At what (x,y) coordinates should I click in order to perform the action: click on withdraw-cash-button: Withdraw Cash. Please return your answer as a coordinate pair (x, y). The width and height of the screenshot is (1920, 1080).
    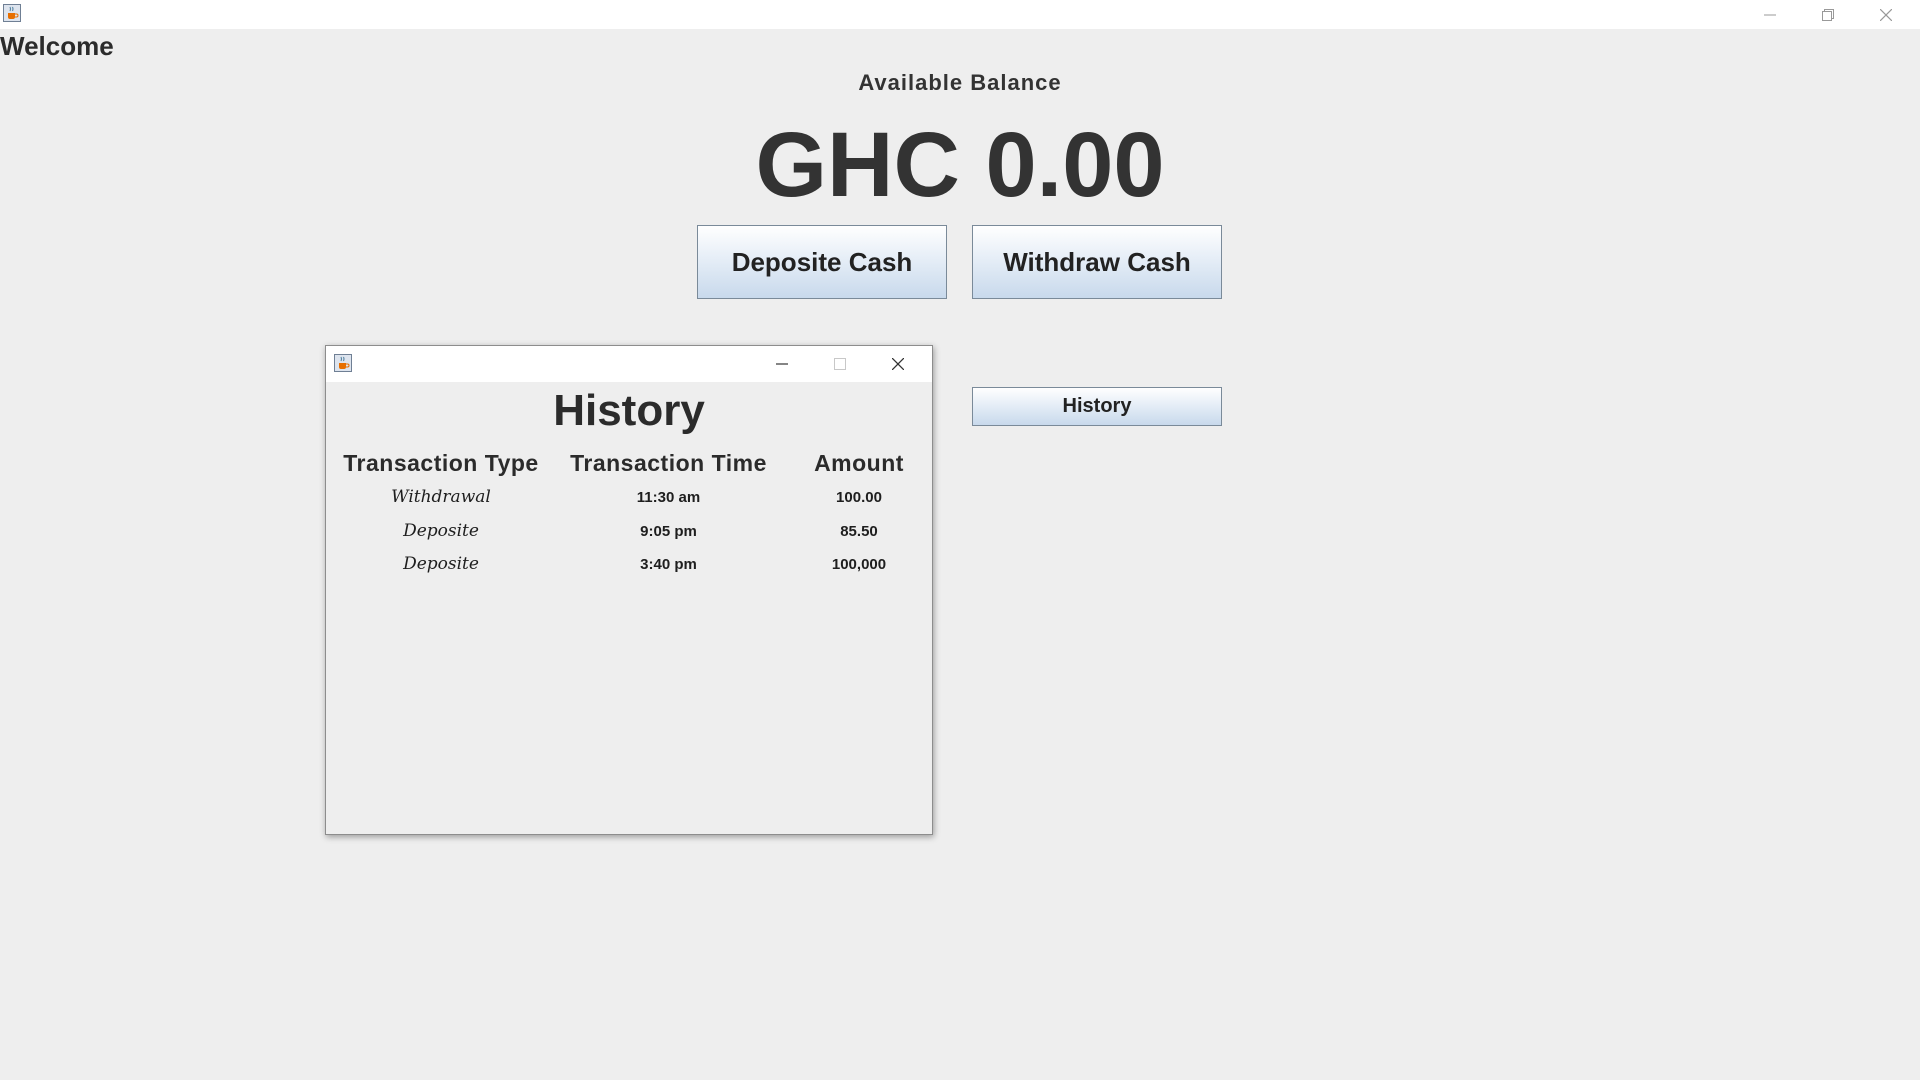
    Looking at the image, I should click on (1097, 262).